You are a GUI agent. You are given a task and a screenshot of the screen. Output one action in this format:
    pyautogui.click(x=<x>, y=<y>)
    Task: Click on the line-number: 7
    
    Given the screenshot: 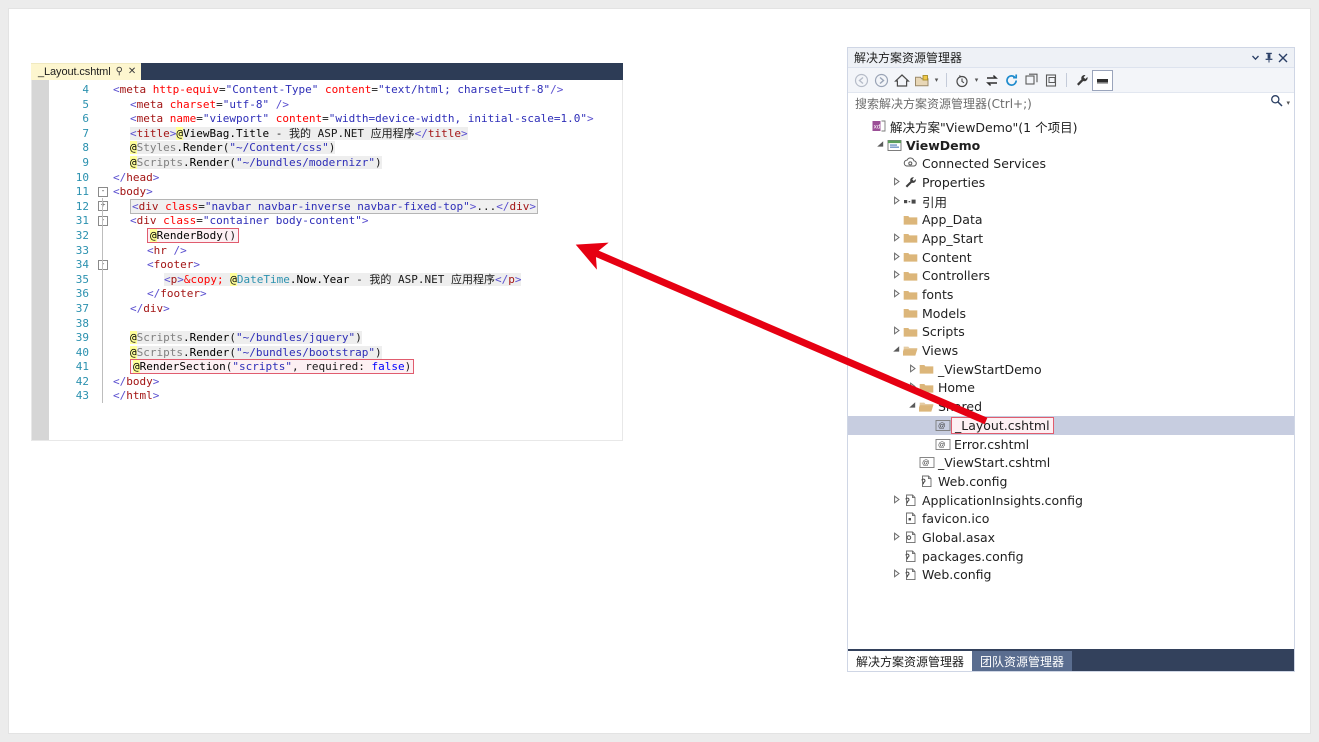 What is the action you would take?
    pyautogui.click(x=85, y=133)
    